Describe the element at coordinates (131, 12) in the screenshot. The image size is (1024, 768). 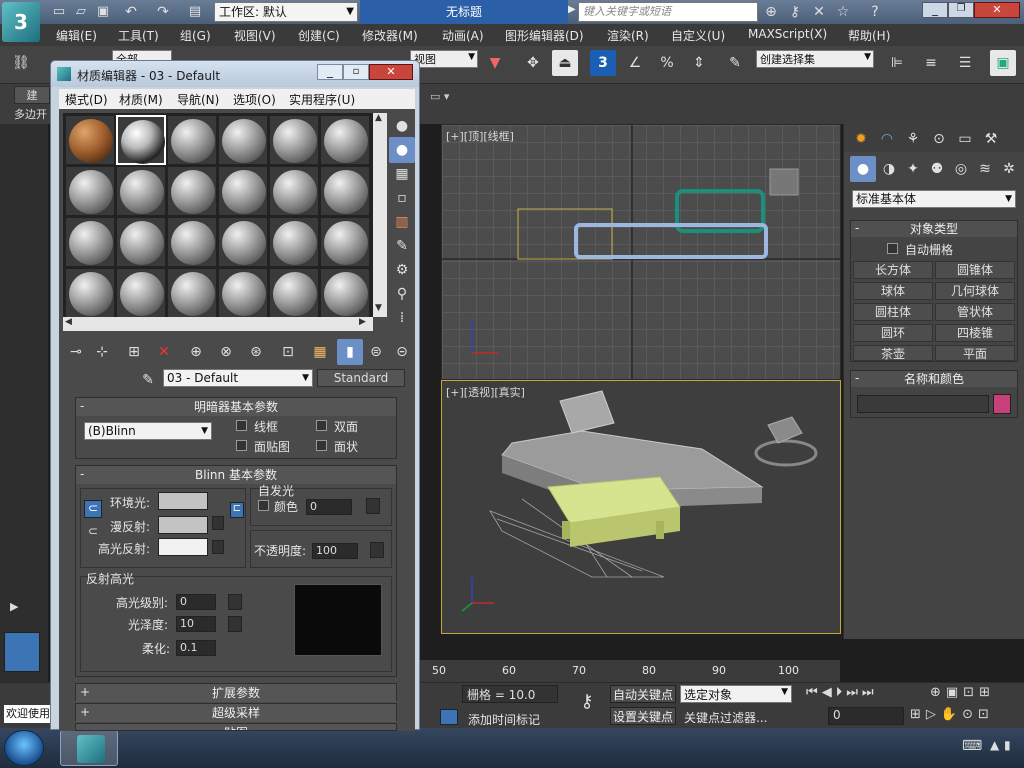
I see `undo-icon: ↶` at that location.